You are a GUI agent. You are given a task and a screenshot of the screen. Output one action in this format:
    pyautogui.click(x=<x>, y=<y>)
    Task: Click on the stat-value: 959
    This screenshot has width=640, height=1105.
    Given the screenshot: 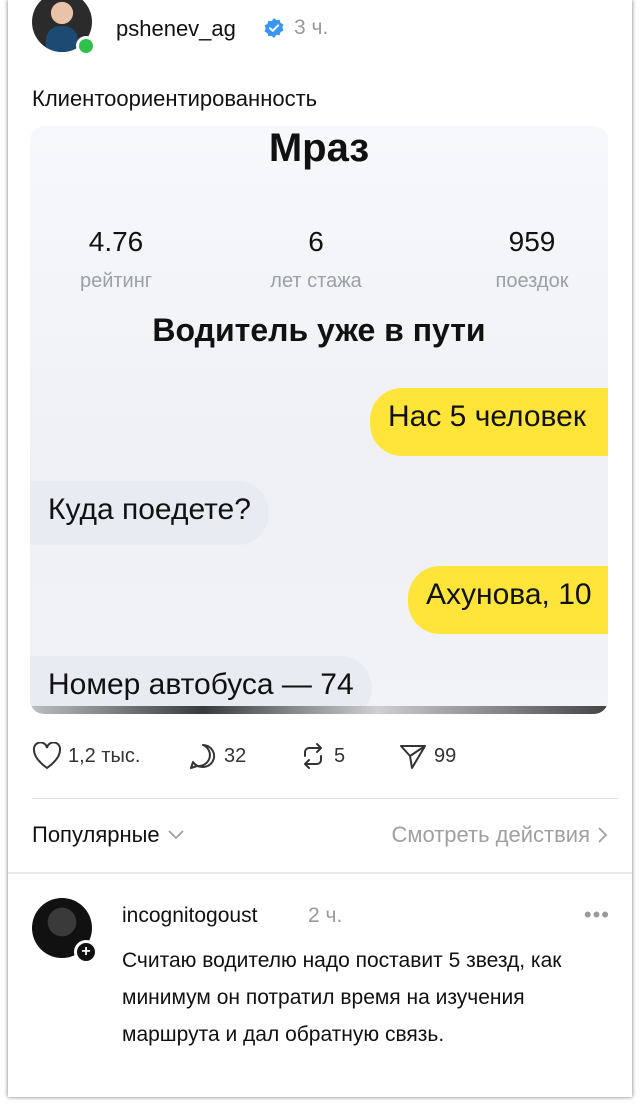 What is the action you would take?
    pyautogui.click(x=532, y=241)
    